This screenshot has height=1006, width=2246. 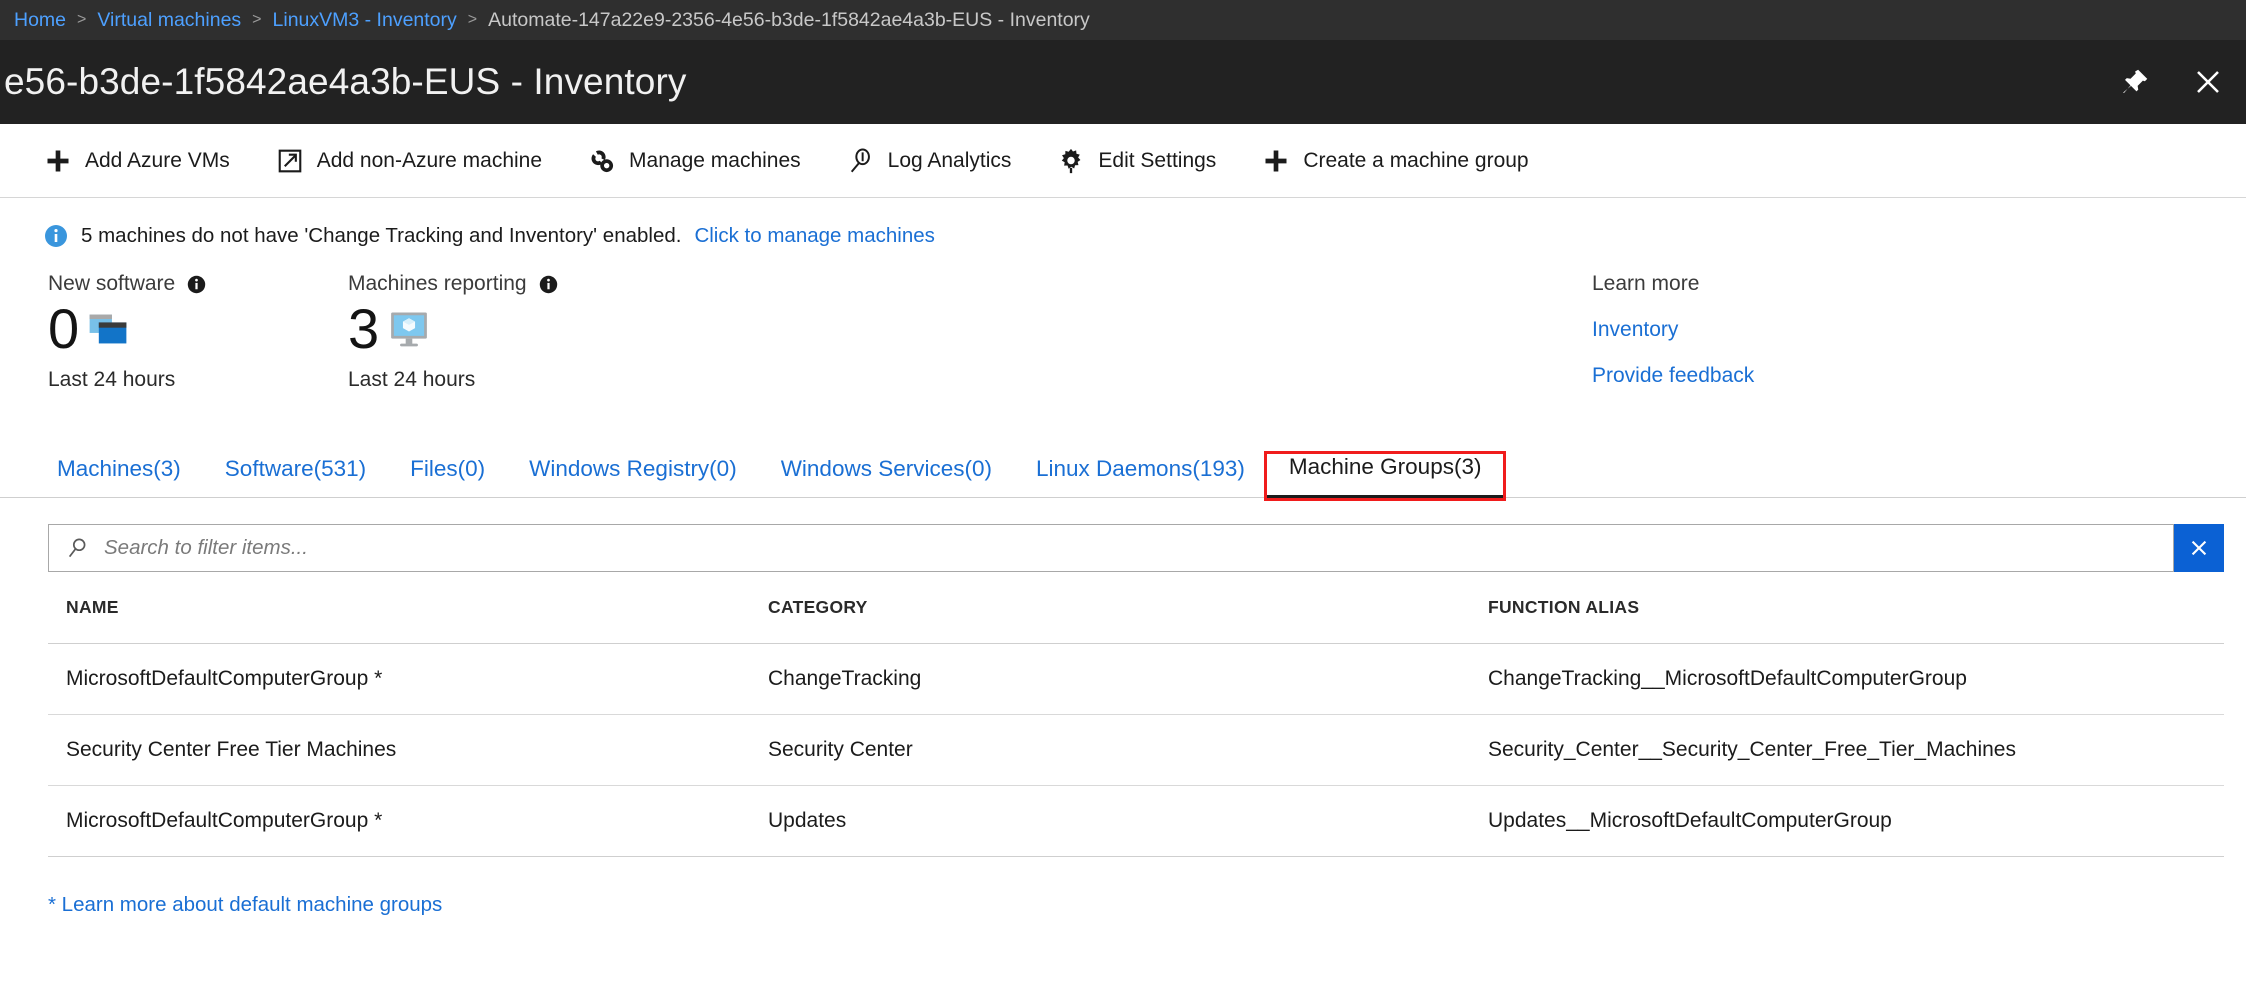 I want to click on software-windows-icon, so click(x=108, y=329).